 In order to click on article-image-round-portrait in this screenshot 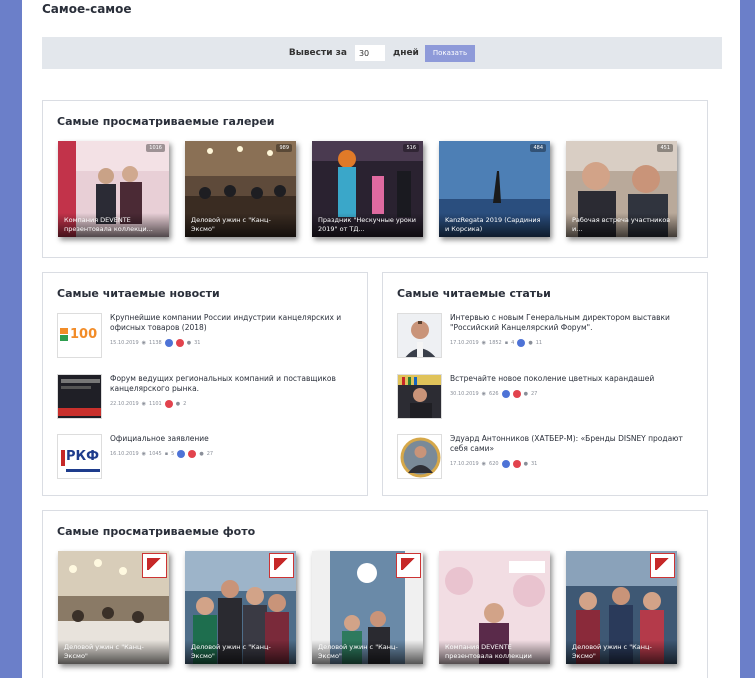, I will do `click(419, 456)`.